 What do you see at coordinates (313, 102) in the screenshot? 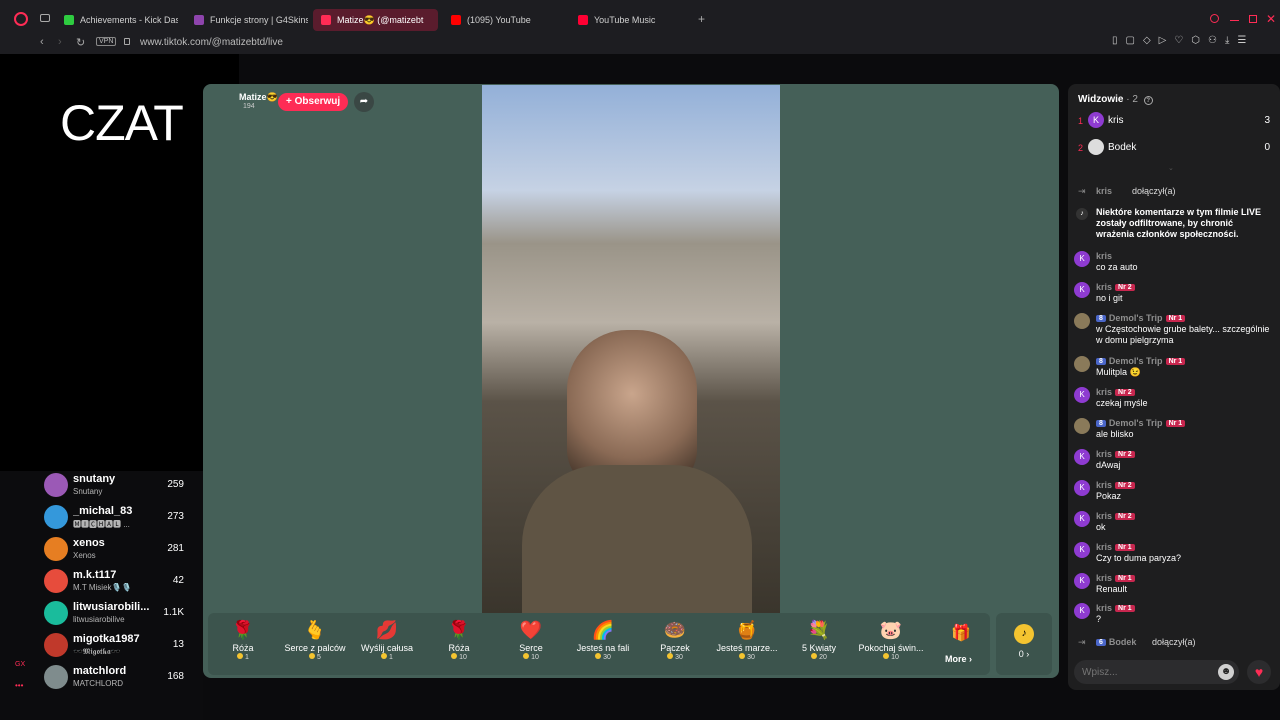
I see `follow-button: + Obserwuj` at bounding box center [313, 102].